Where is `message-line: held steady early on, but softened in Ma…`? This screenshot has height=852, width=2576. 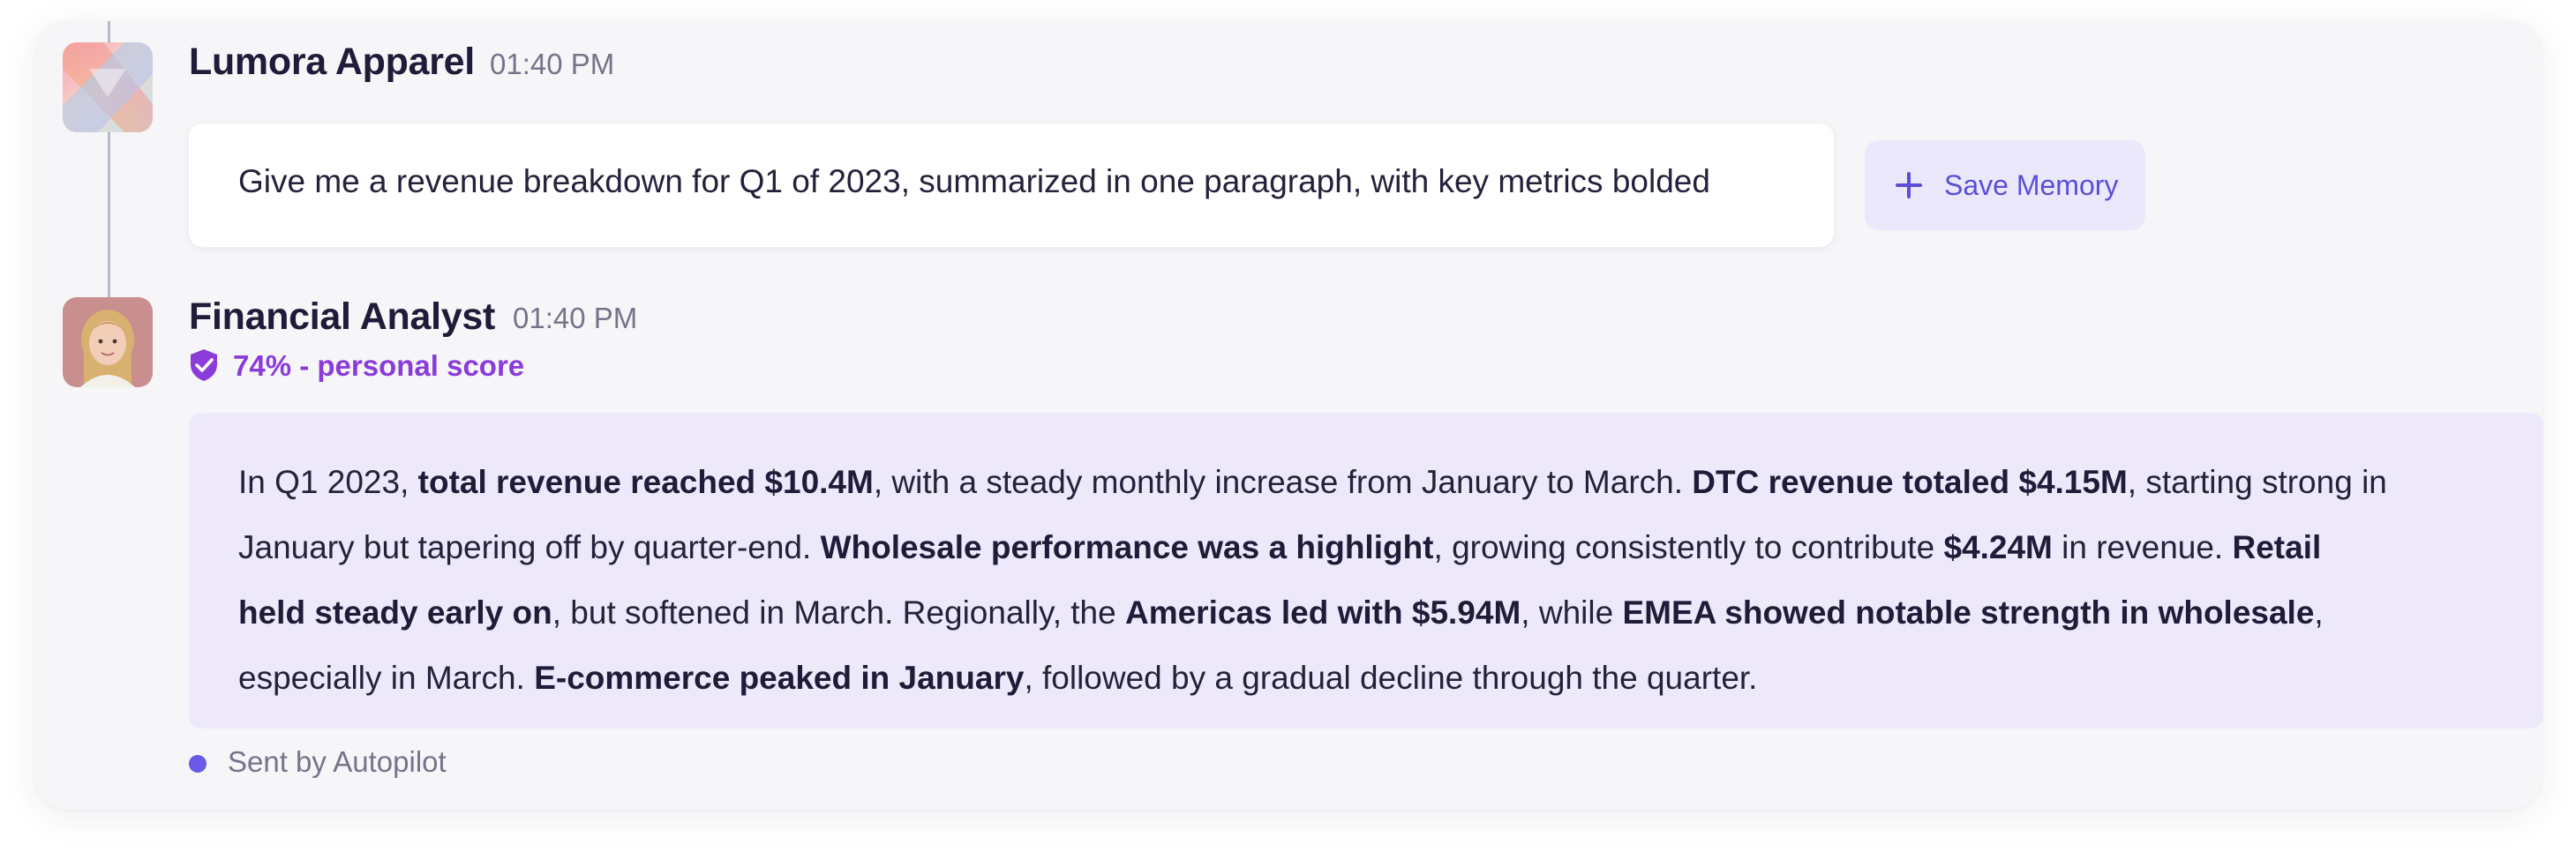
message-line: held steady early on, but softened in Ma… is located at coordinates (1281, 613).